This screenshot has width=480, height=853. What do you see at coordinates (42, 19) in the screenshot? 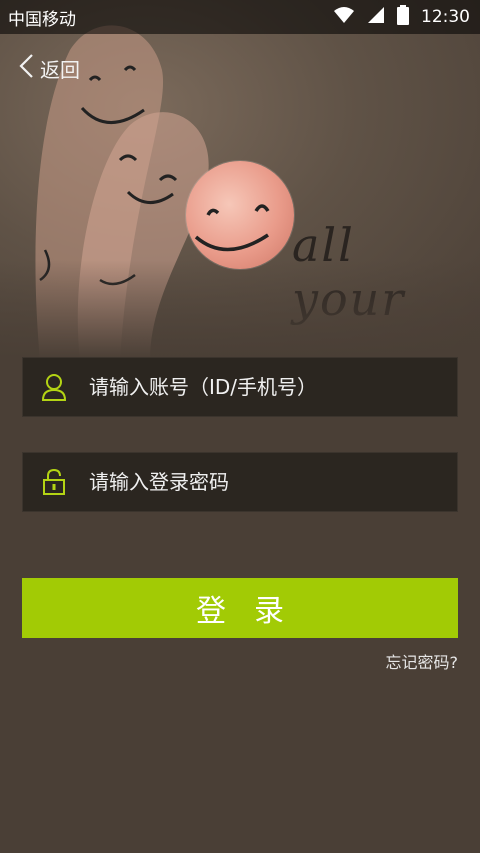
I see `carrier-label: 中国移动` at bounding box center [42, 19].